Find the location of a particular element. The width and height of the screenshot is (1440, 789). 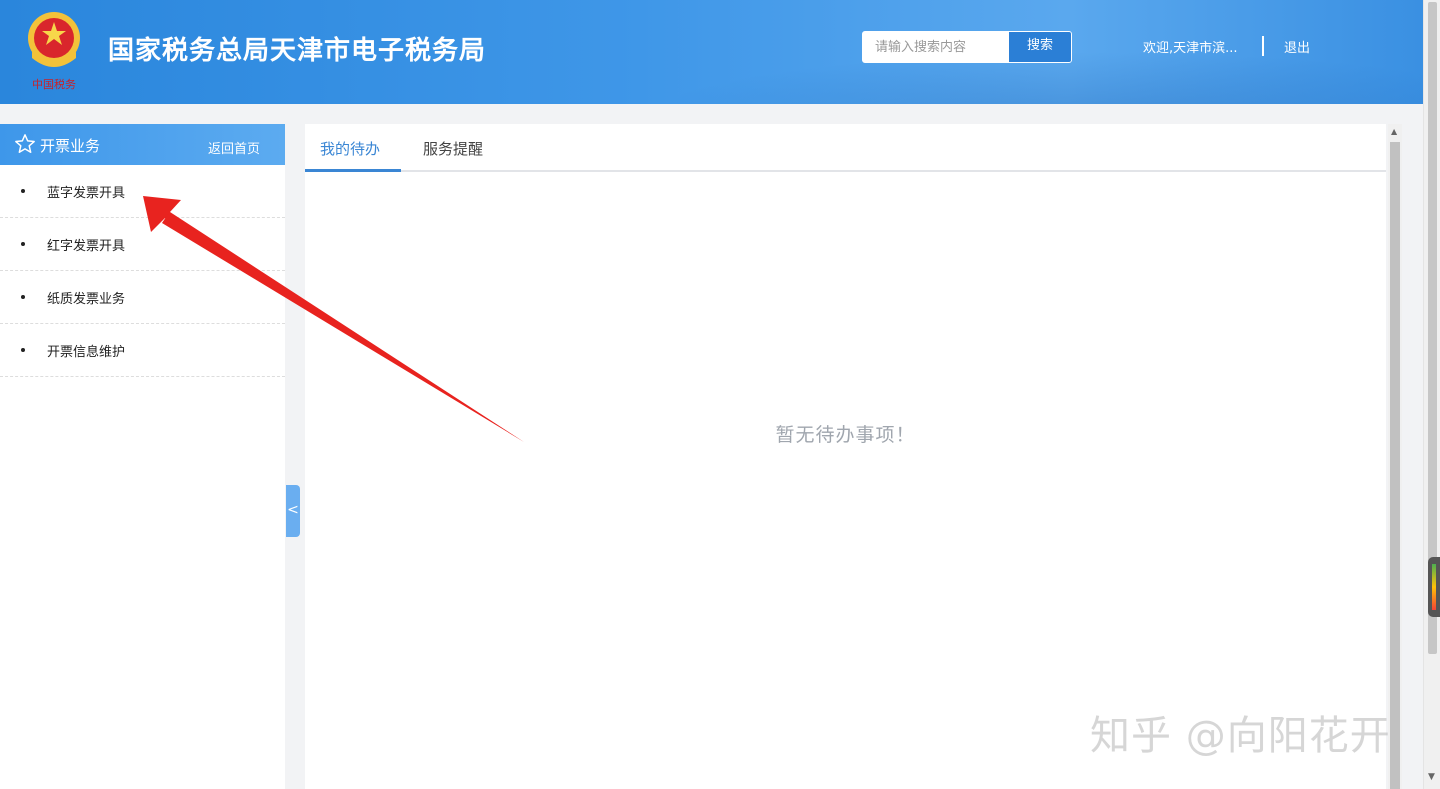

sidebar-item-label: 蓝字发票开具 is located at coordinates (86, 193).